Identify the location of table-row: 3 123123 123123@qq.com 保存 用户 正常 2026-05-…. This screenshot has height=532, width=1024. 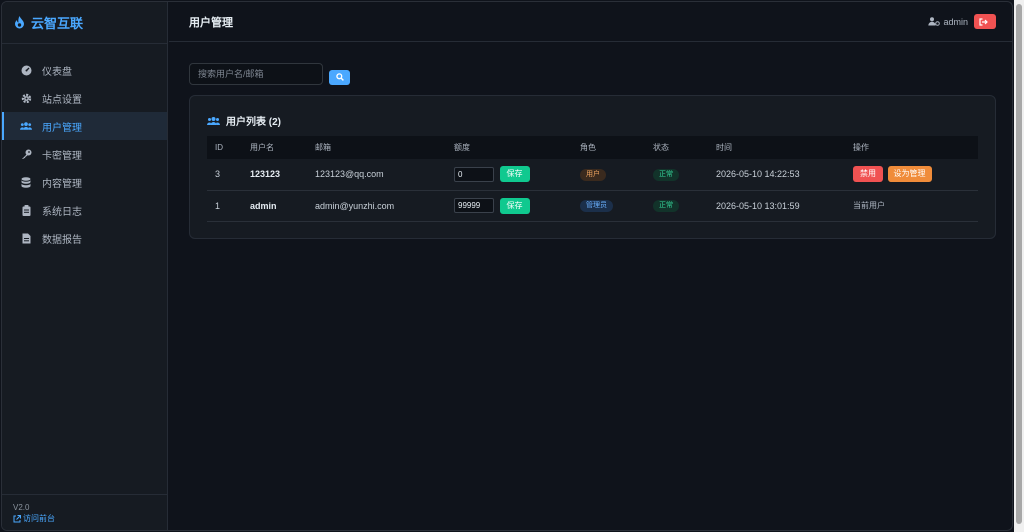
(592, 174).